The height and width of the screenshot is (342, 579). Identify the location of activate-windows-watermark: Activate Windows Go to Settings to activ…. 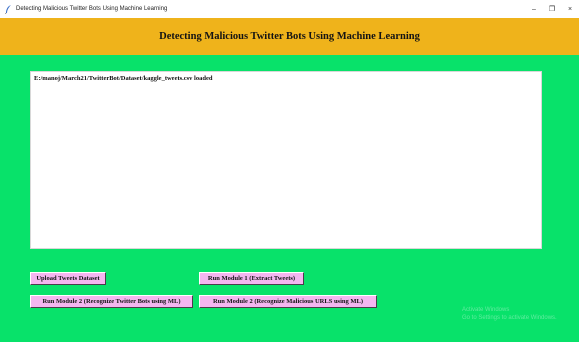
(509, 314).